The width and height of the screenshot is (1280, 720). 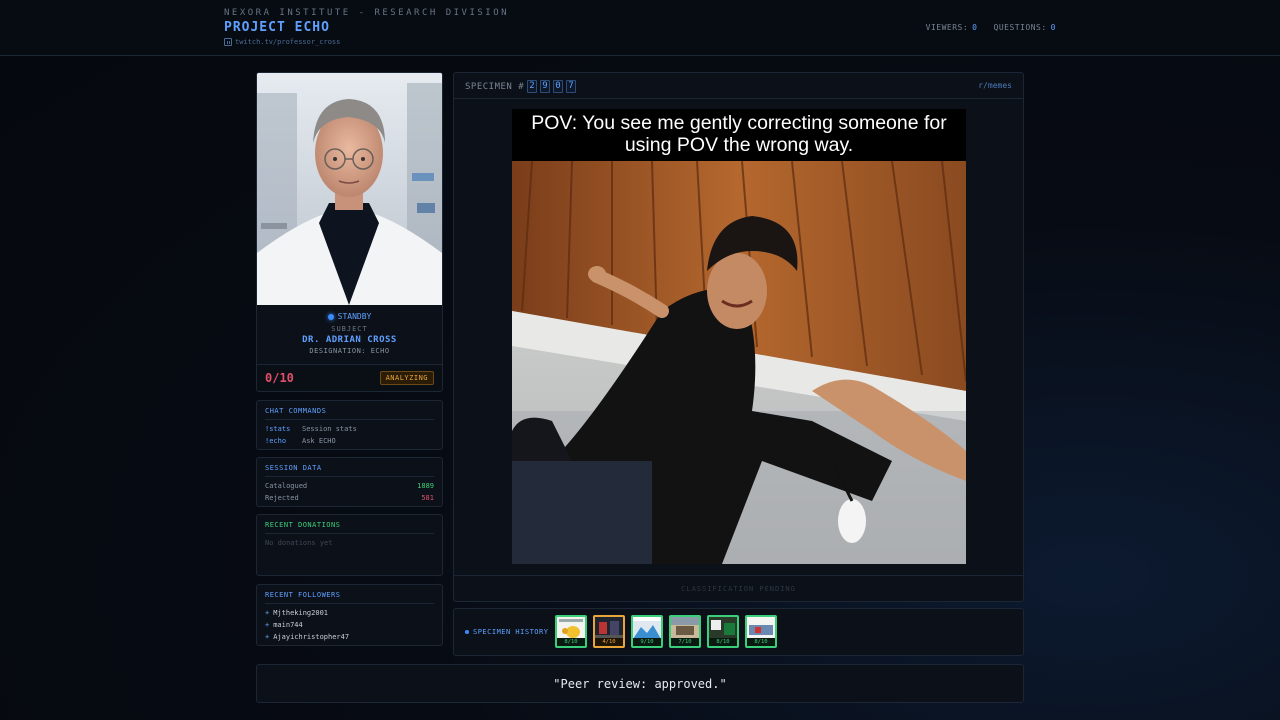 What do you see at coordinates (288, 625) in the screenshot?
I see `follower-name: main744` at bounding box center [288, 625].